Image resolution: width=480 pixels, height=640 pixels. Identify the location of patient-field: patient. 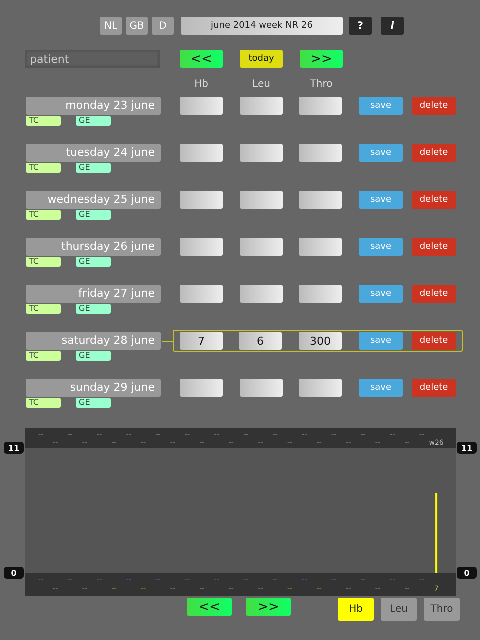
(92, 59).